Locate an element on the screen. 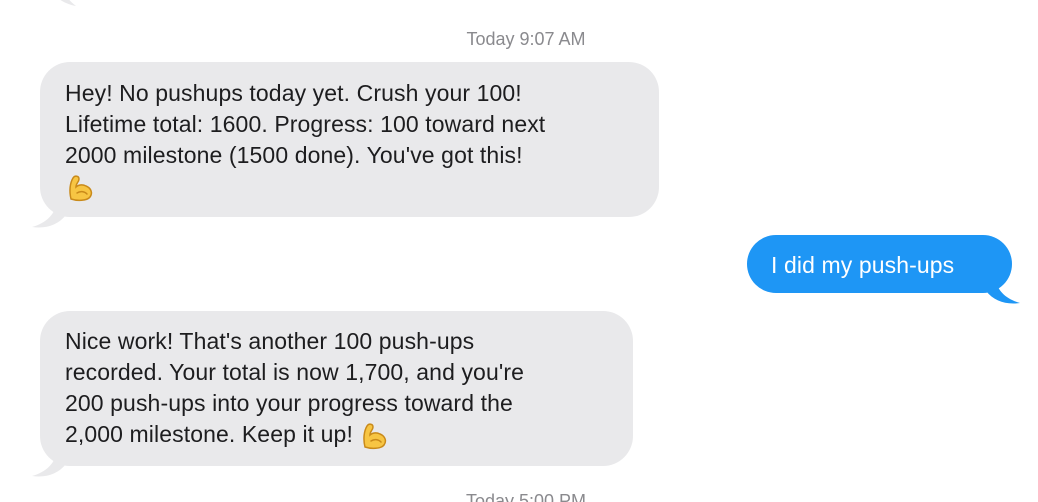  message-line: Nice work! That's another 100 push-ups is located at coordinates (270, 341).